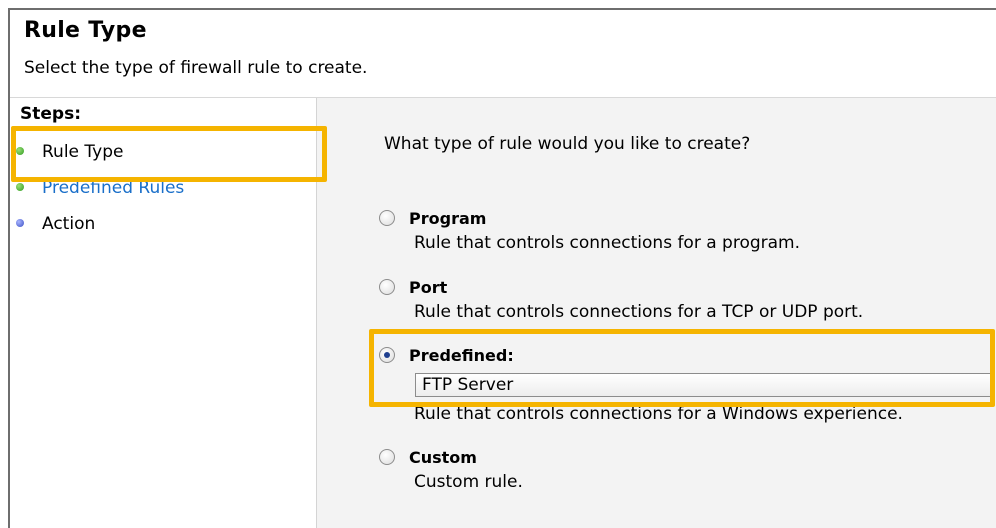 This screenshot has height=528, width=996. What do you see at coordinates (443, 457) in the screenshot?
I see `custom-label: Custom` at bounding box center [443, 457].